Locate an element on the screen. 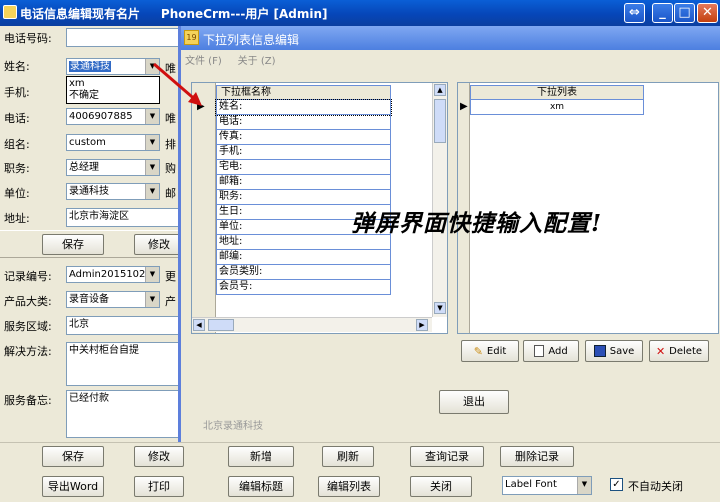 The image size is (720, 502). app-icon is located at coordinates (10, 12).